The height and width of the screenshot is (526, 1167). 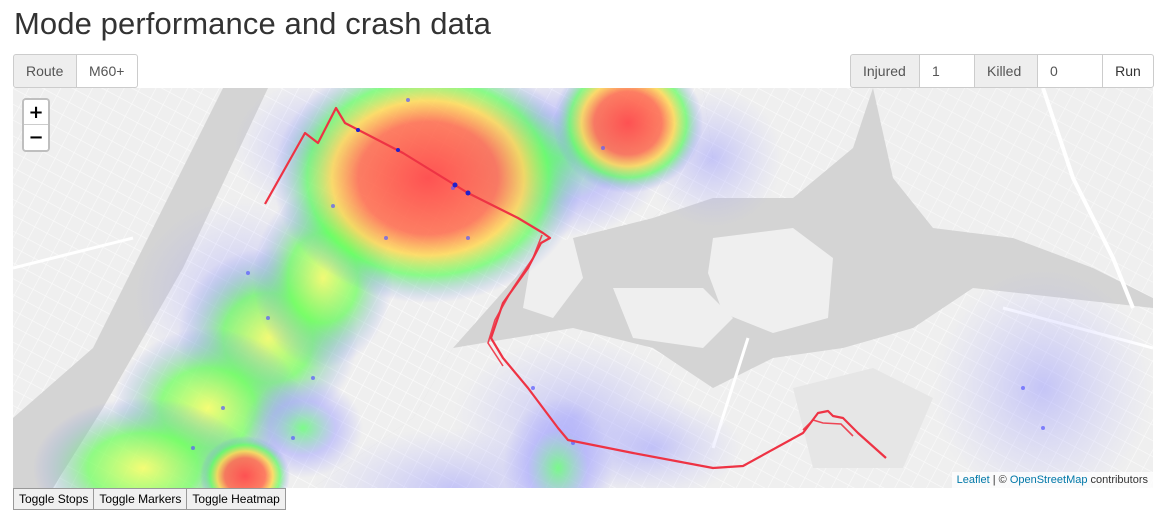 I want to click on route-field: M60+, so click(x=107, y=71).